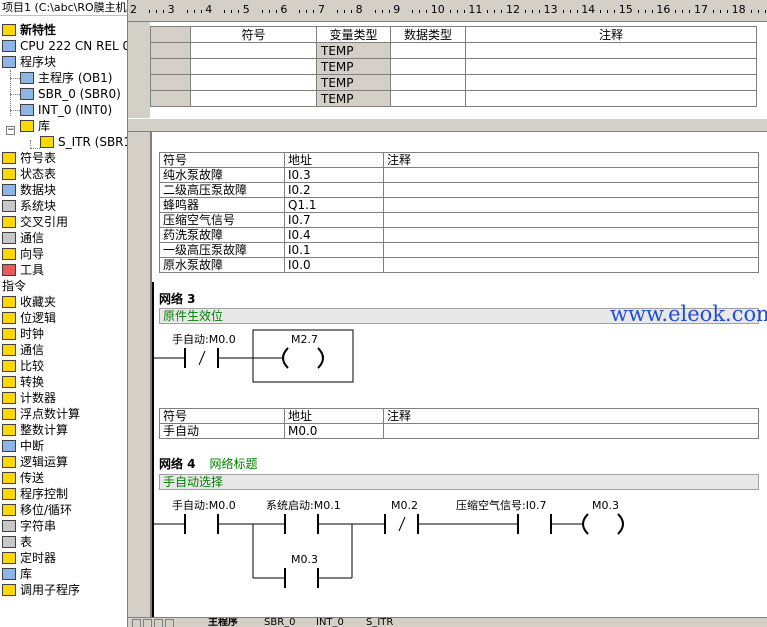  What do you see at coordinates (139, 313) in the screenshot?
I see `splitter-bar` at bounding box center [139, 313].